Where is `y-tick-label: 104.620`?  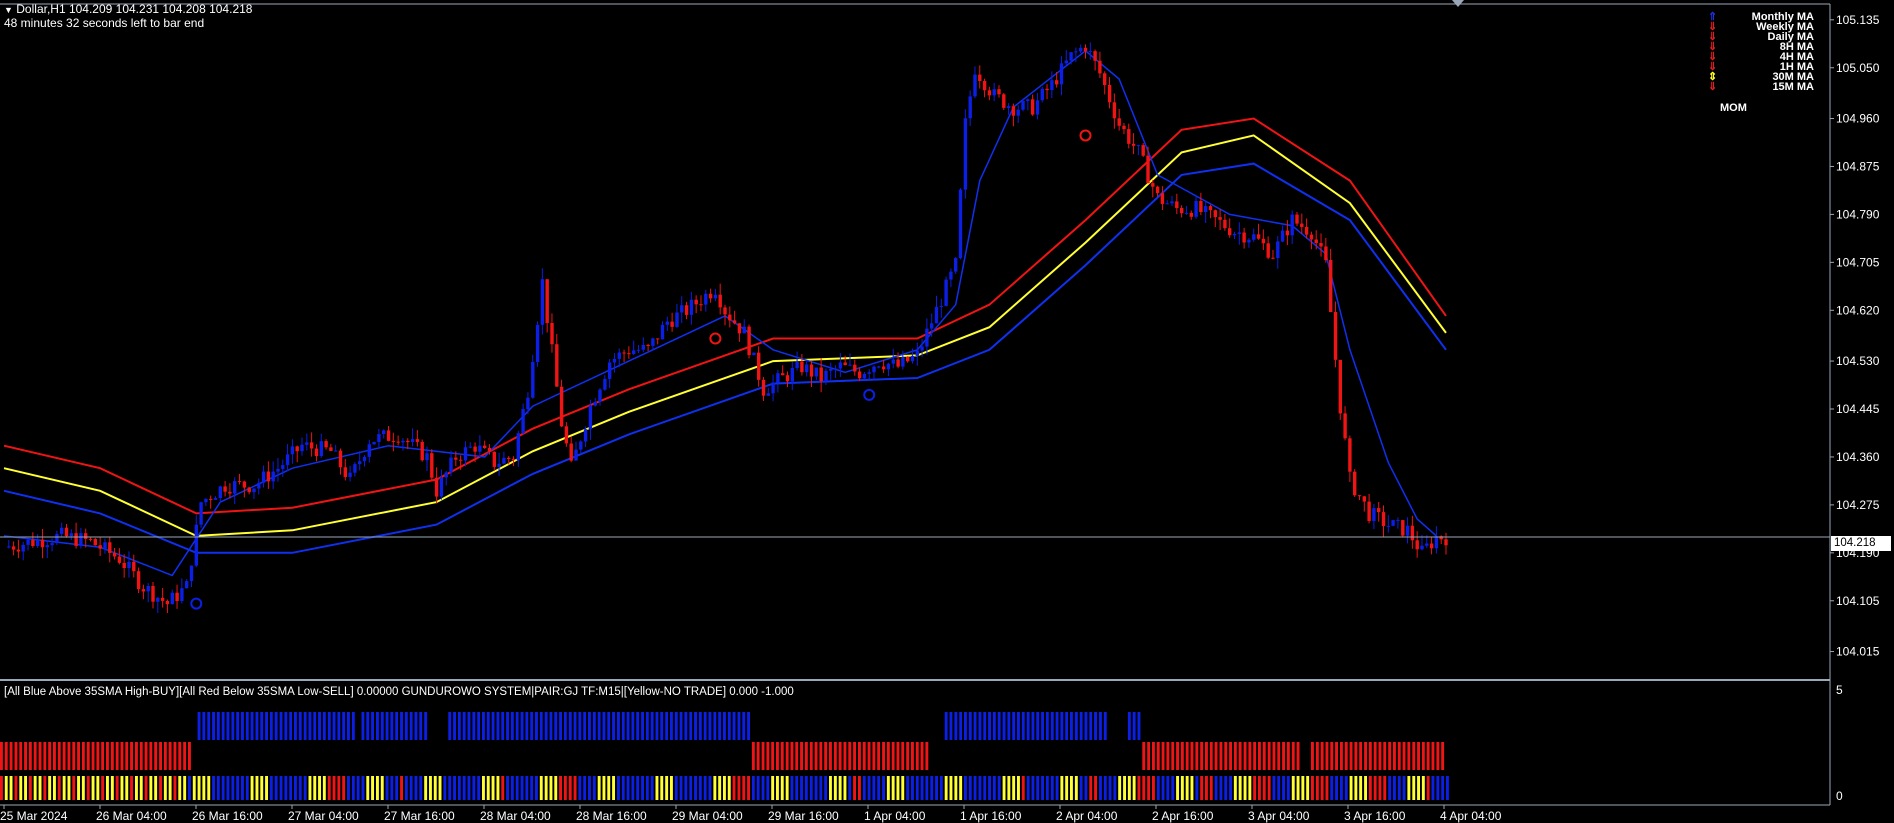 y-tick-label: 104.620 is located at coordinates (1858, 310).